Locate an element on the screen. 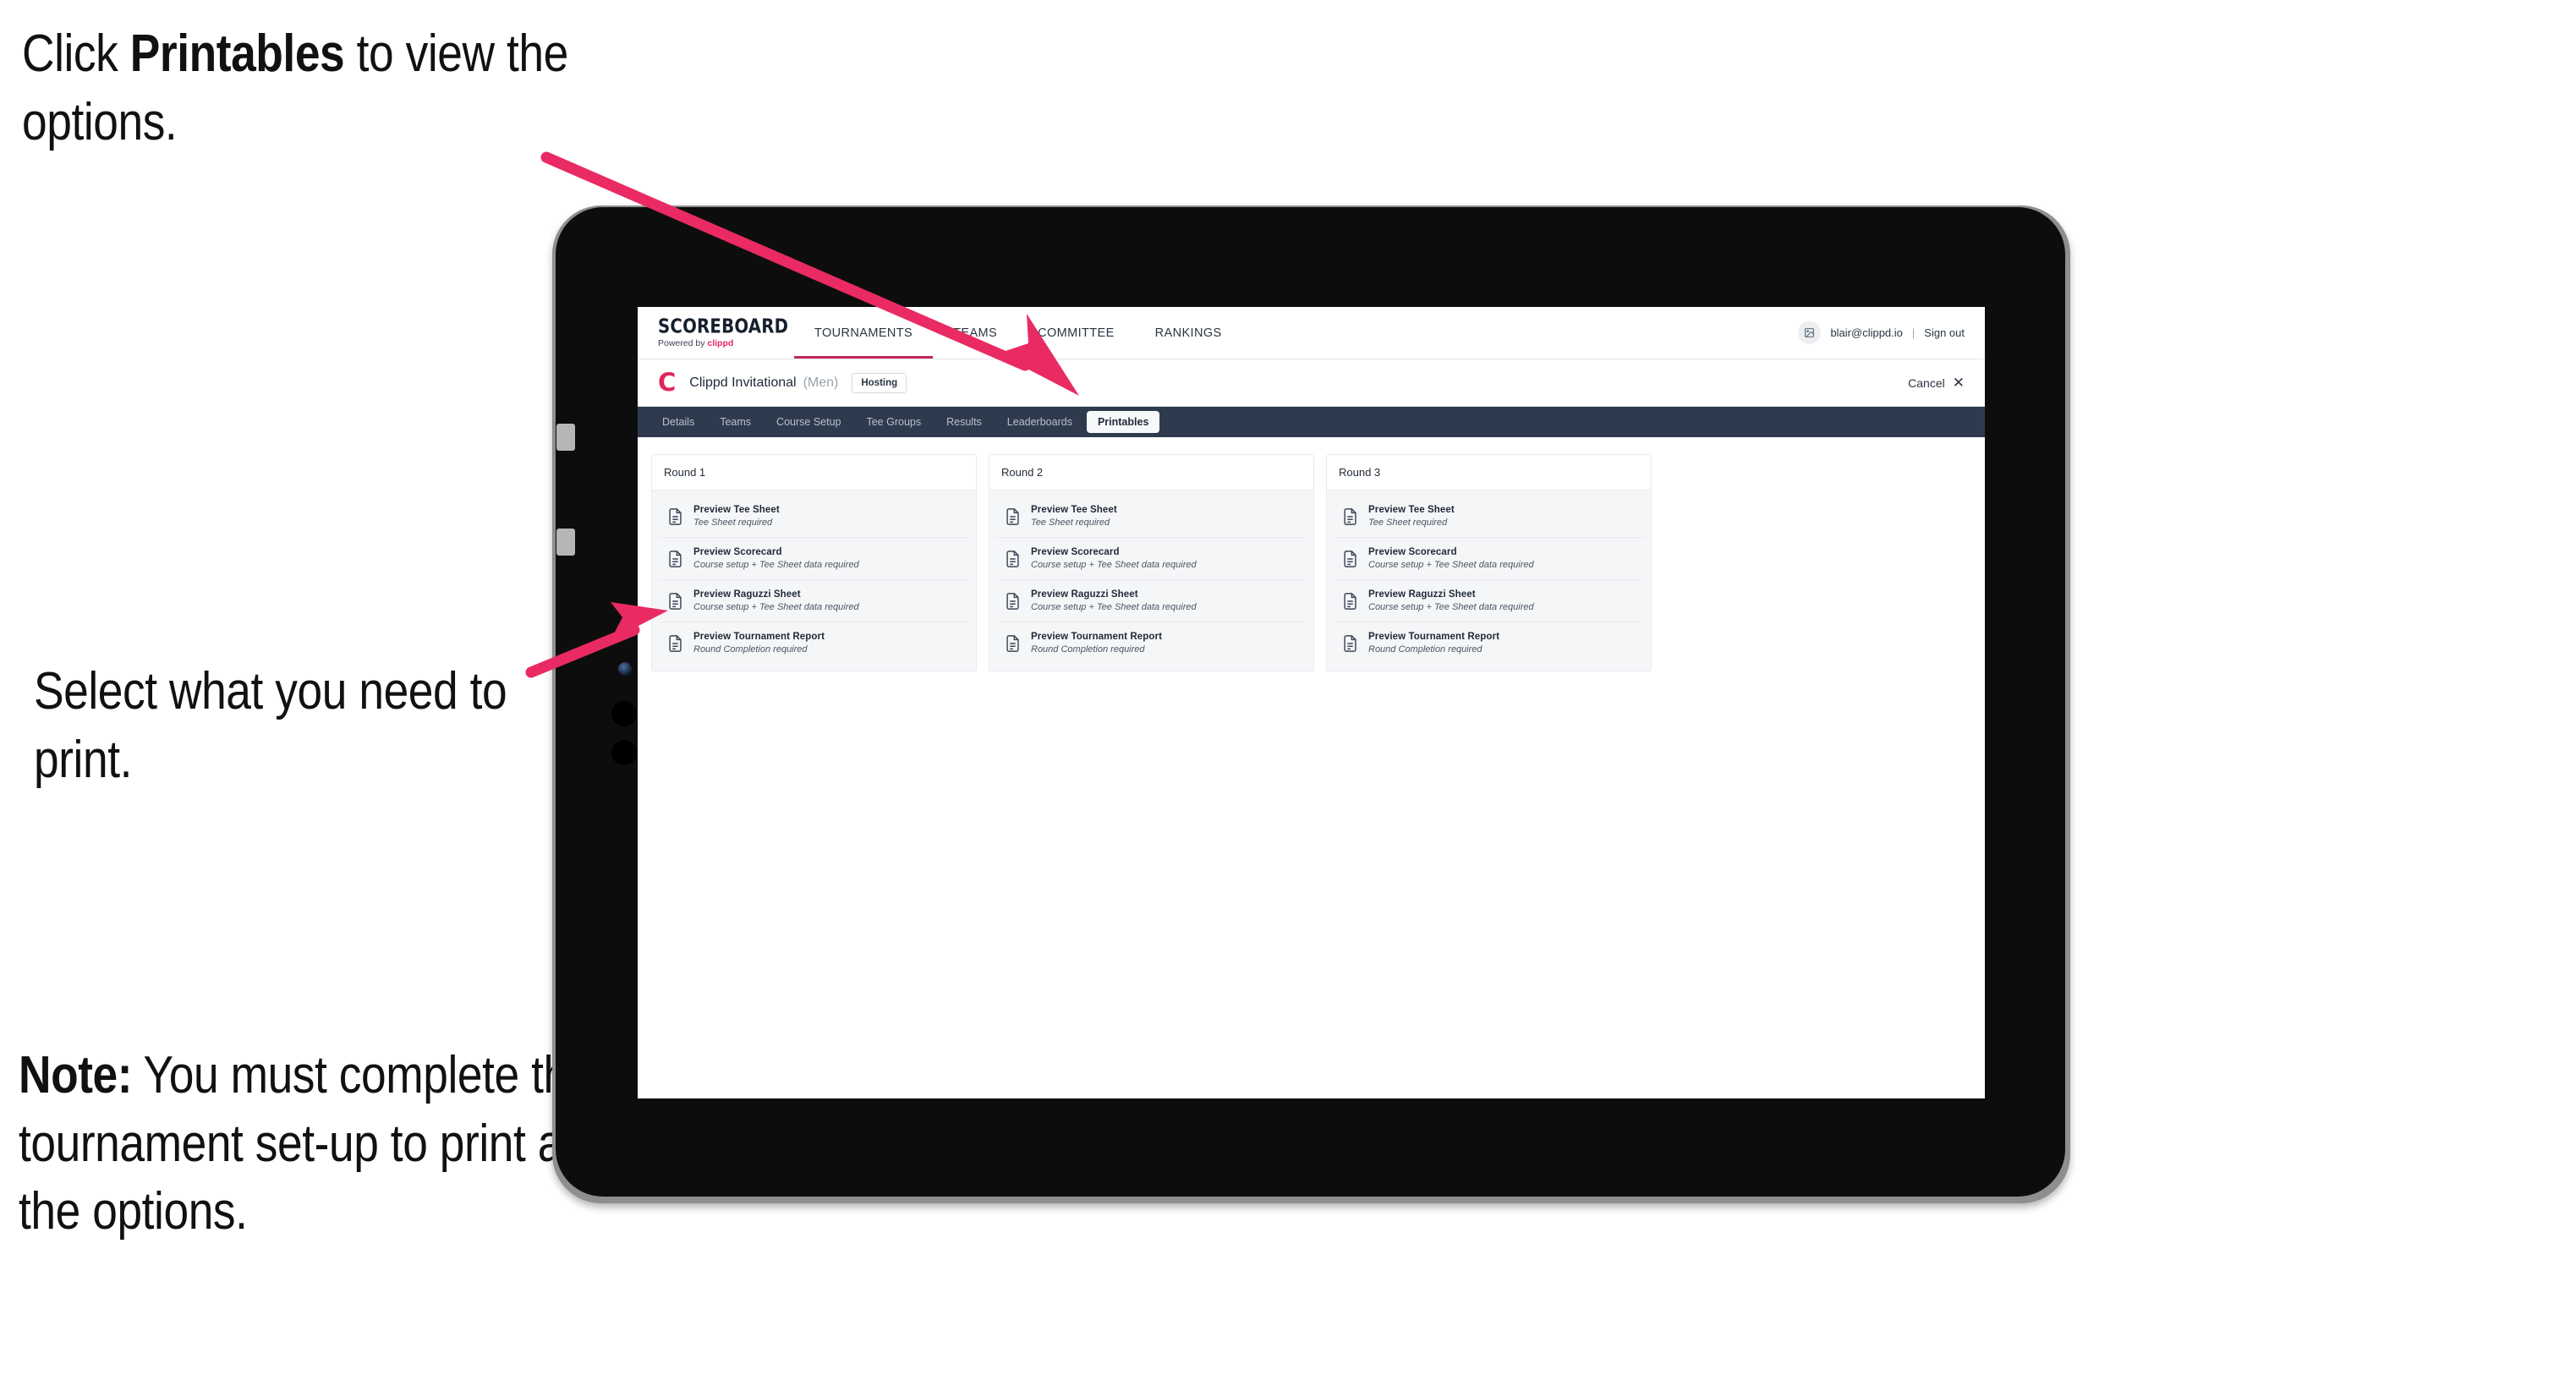 Image resolution: width=2576 pixels, height=1386 pixels. nav-item-rankings: RANKINGS is located at coordinates (1188, 333).